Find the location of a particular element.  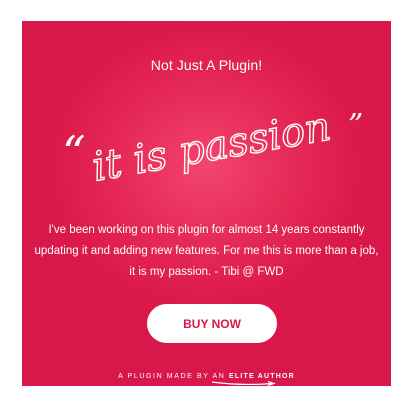

author-credit: A PLUGIN MADE BY AN ELITE AUTHOR is located at coordinates (206, 376).